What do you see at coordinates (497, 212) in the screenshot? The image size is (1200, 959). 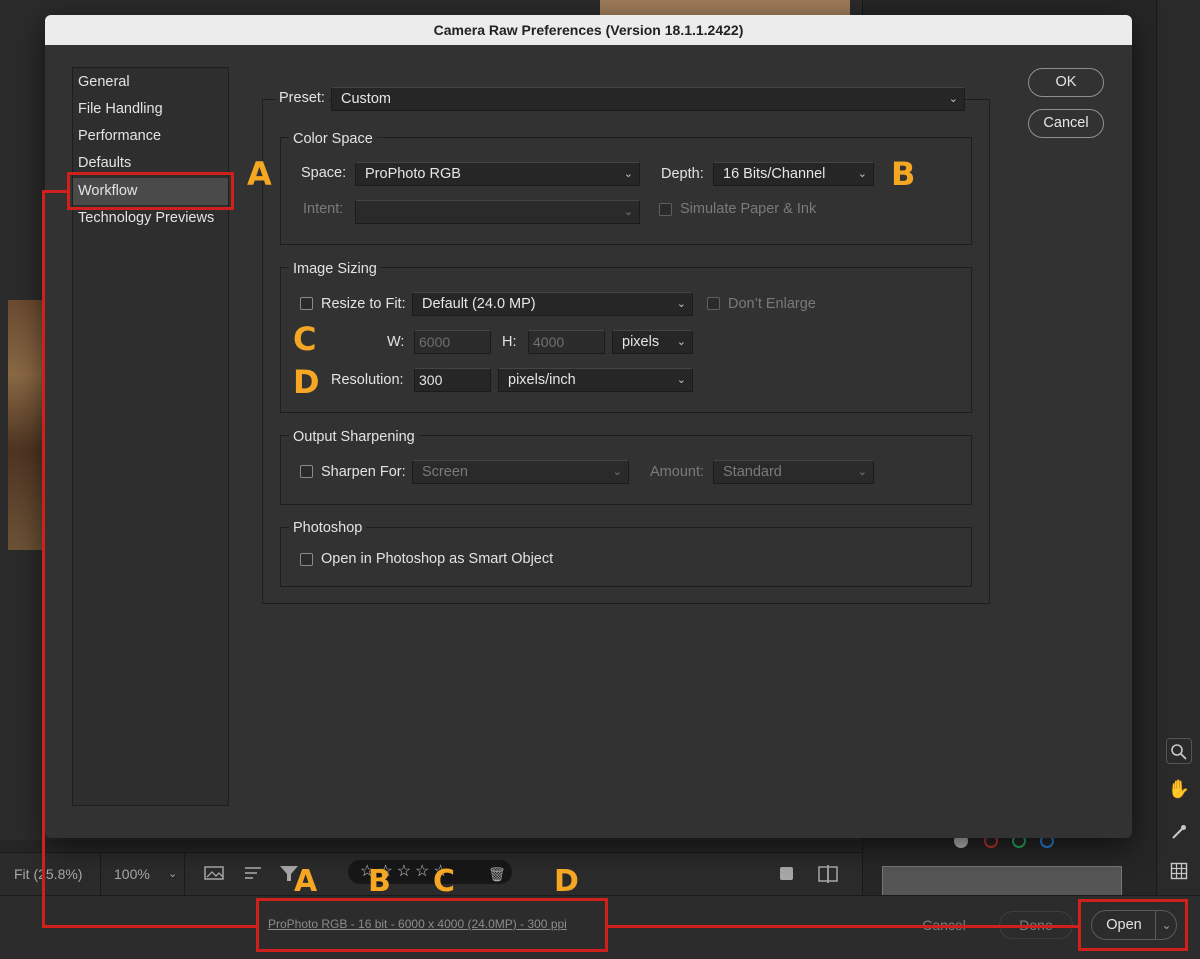 I see `intent-select: ⌄` at bounding box center [497, 212].